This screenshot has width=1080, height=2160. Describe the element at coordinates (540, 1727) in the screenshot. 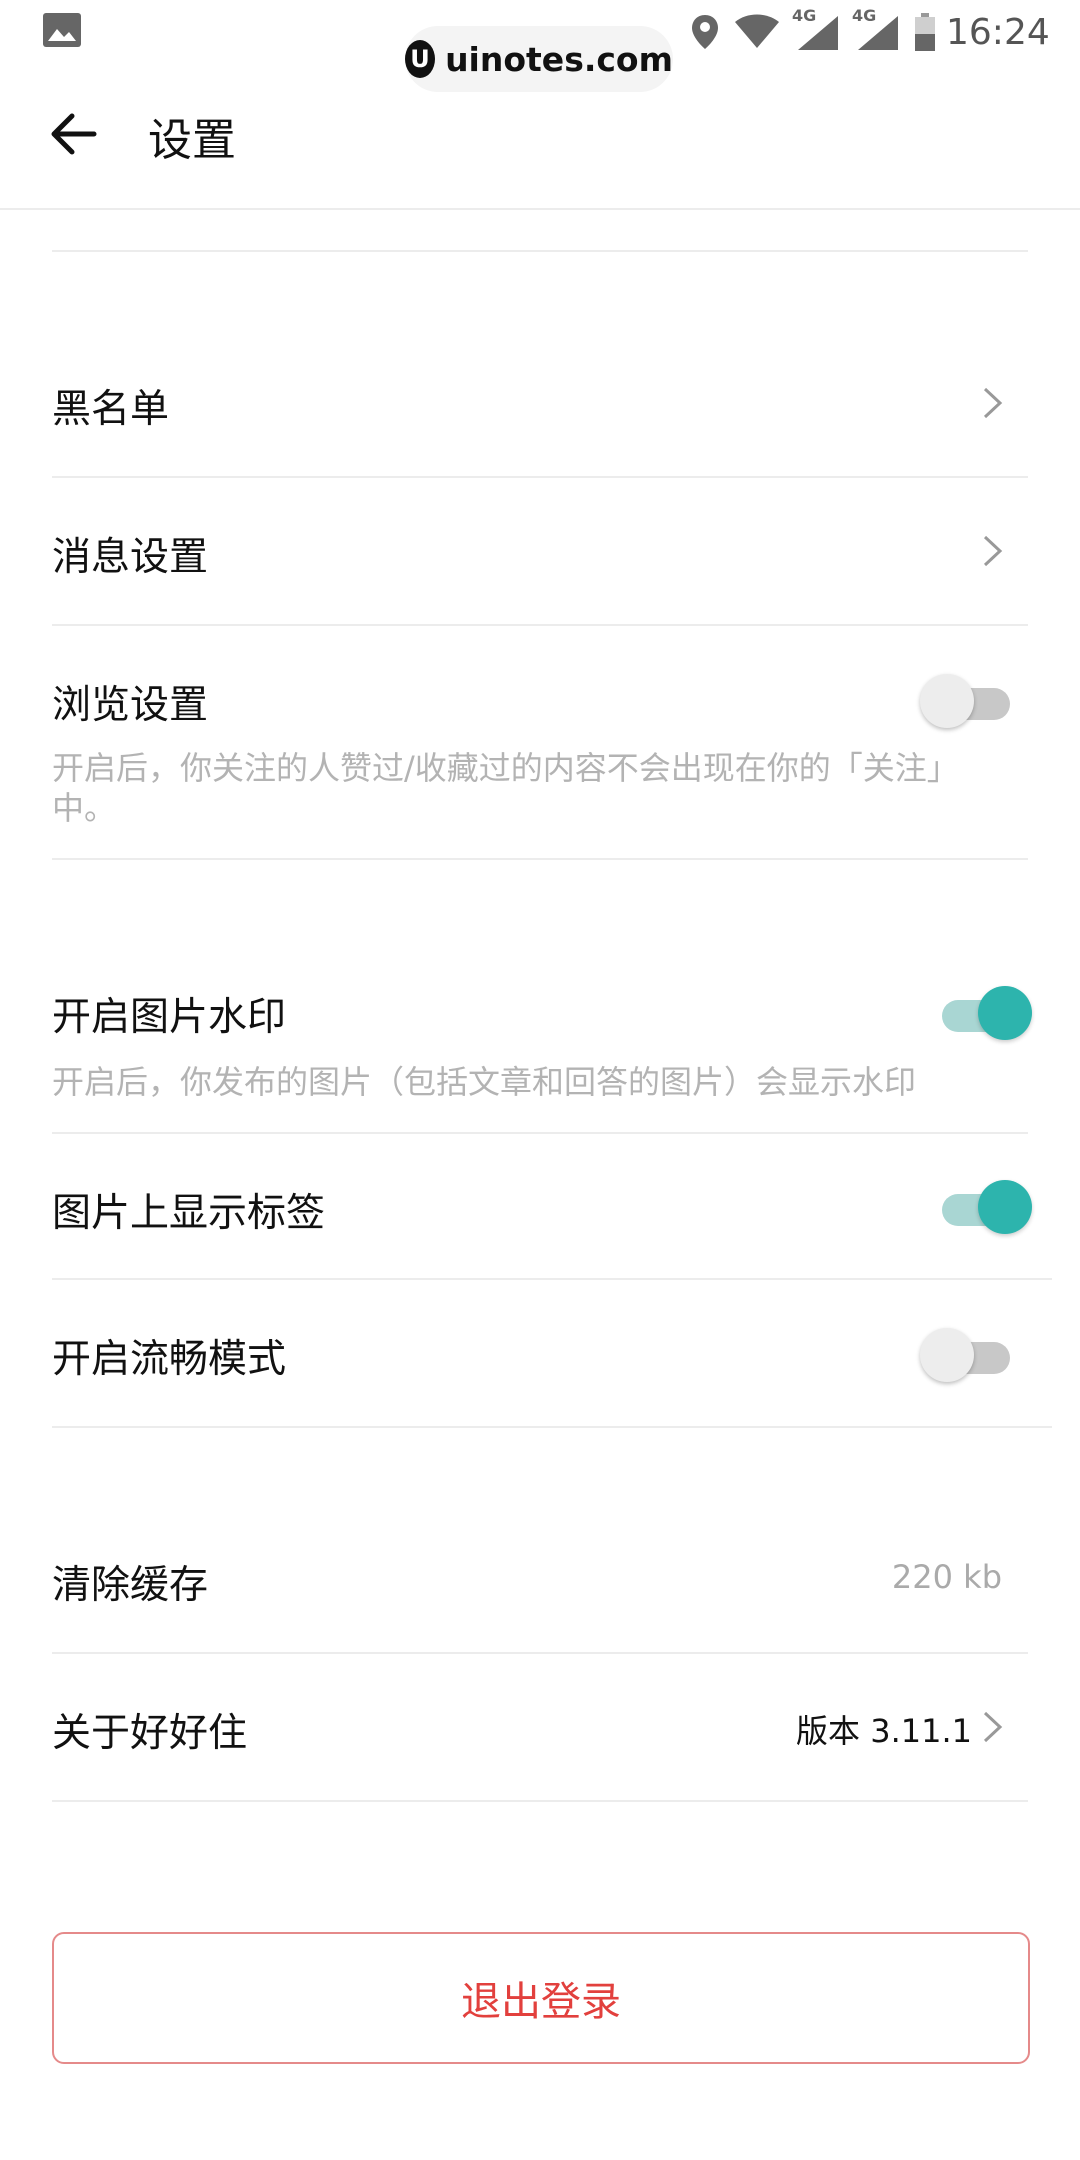

I see `about-row: 关于好好住 版本 3.11.1` at that location.